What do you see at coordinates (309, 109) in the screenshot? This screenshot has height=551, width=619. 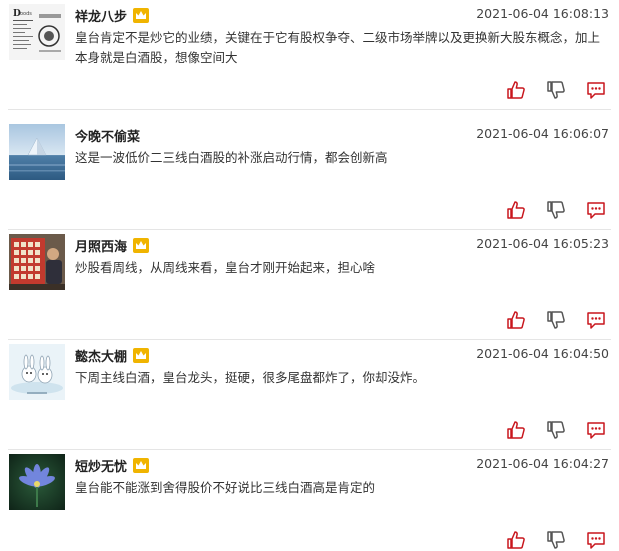 I see `divider` at bounding box center [309, 109].